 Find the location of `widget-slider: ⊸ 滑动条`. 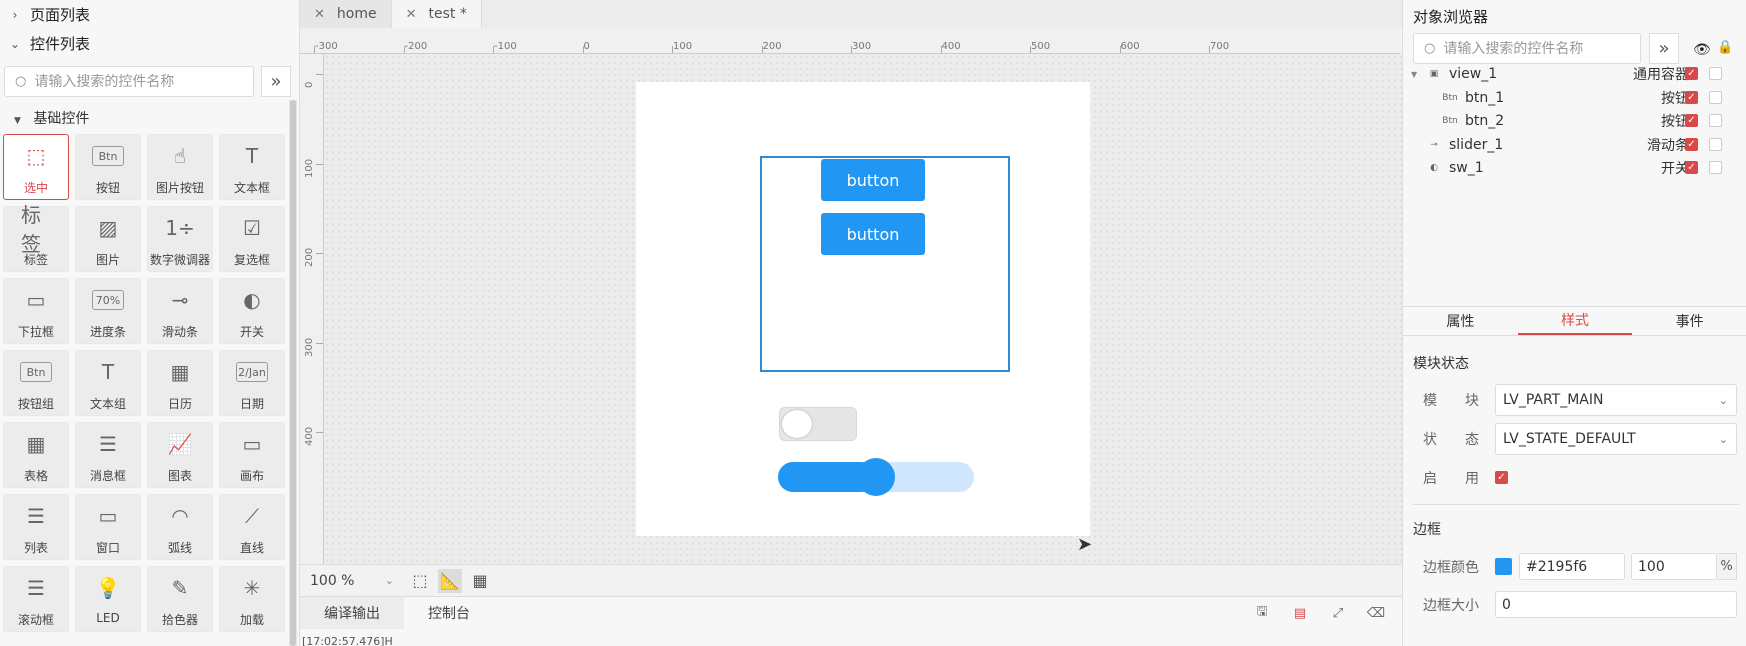

widget-slider: ⊸ 滑动条 is located at coordinates (180, 311).